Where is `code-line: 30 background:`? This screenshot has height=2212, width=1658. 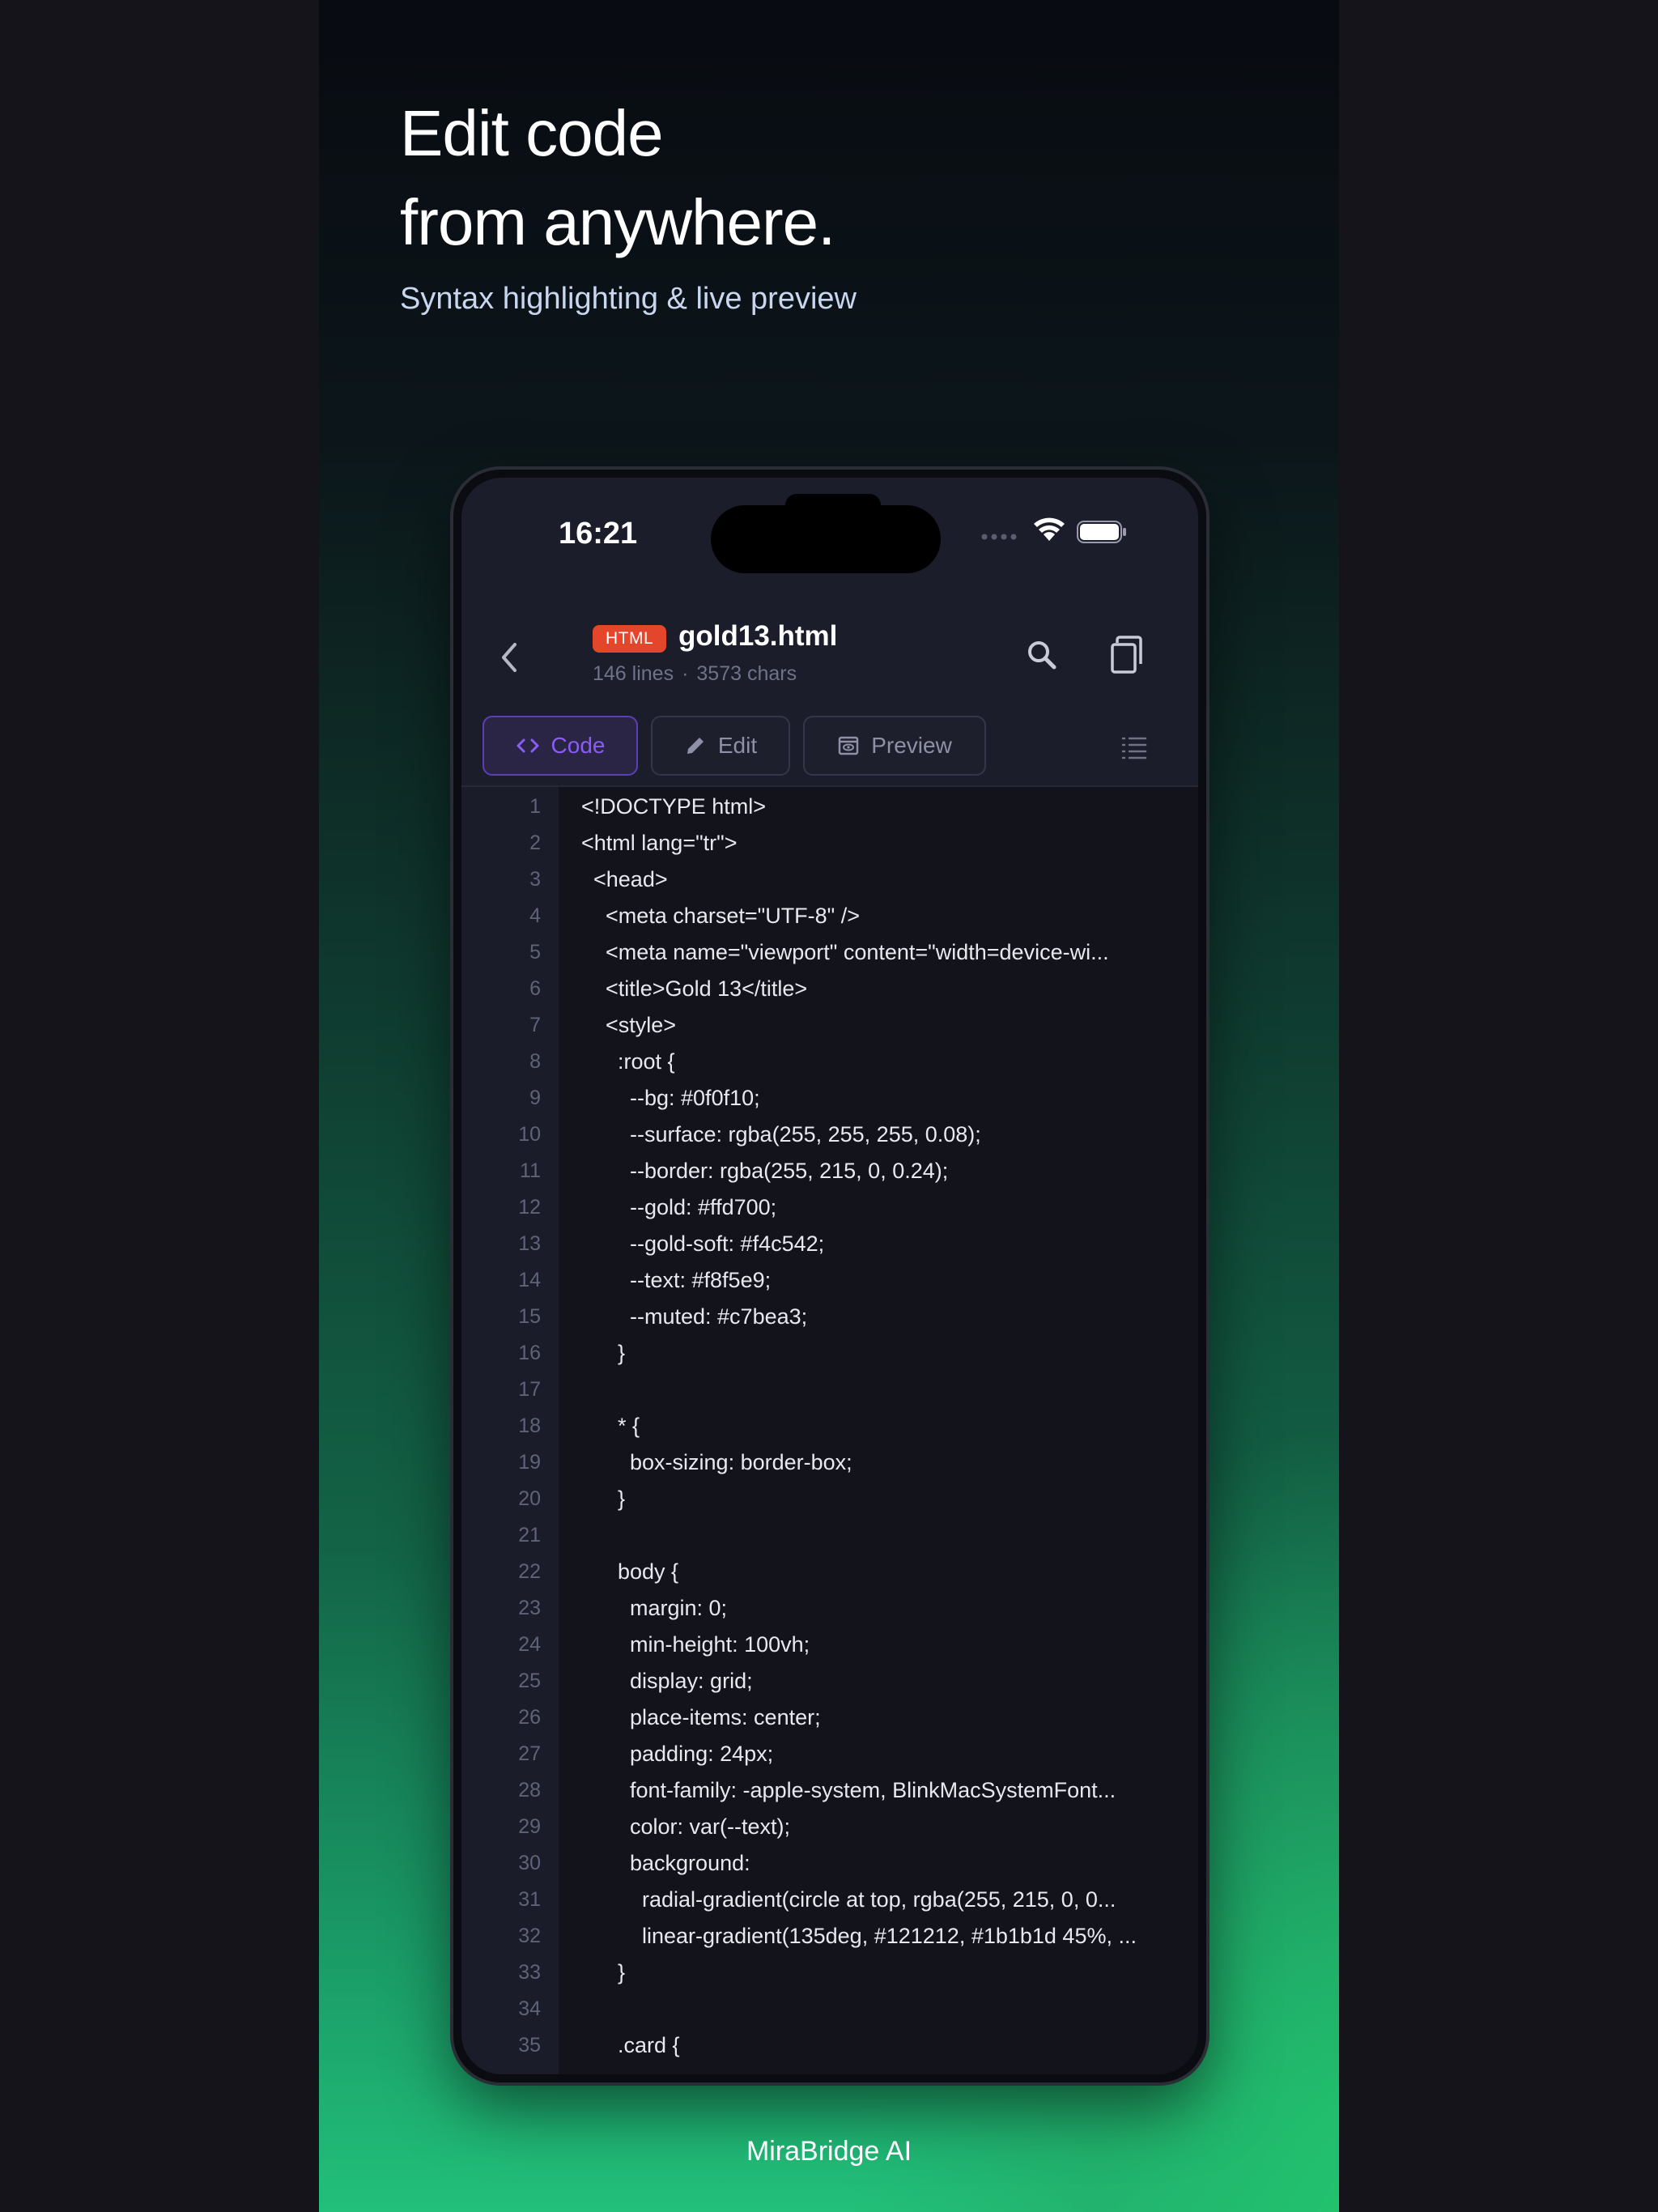 code-line: 30 background: is located at coordinates (829, 1863).